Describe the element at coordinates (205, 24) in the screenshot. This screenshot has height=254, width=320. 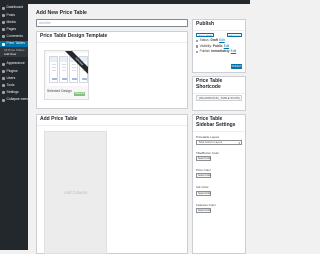
I see `panel-title: Publish` at that location.